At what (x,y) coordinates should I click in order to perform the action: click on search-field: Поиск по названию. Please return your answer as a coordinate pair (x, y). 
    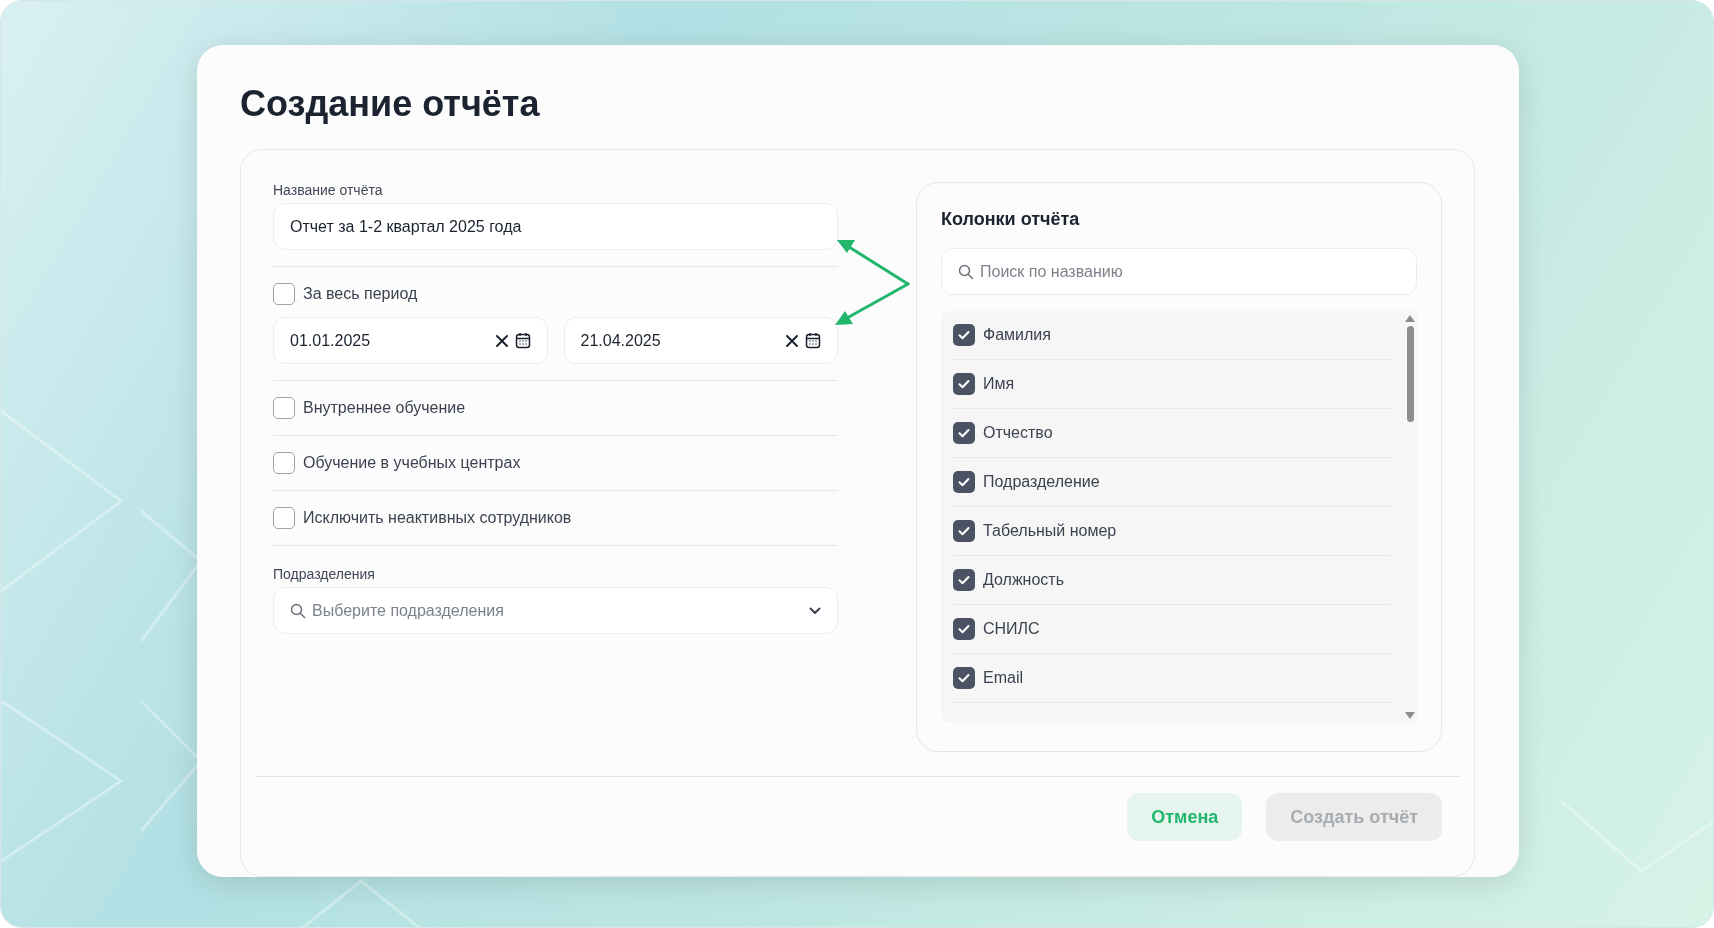
    Looking at the image, I should click on (1179, 271).